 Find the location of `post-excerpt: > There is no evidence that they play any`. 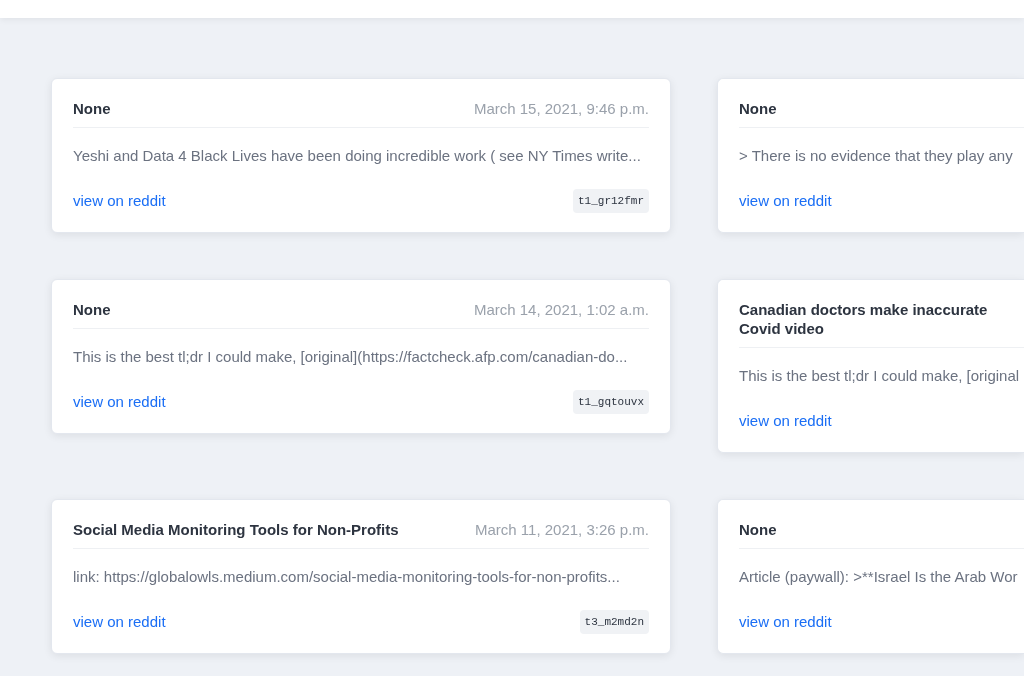

post-excerpt: > There is no evidence that they play any is located at coordinates (876, 155).